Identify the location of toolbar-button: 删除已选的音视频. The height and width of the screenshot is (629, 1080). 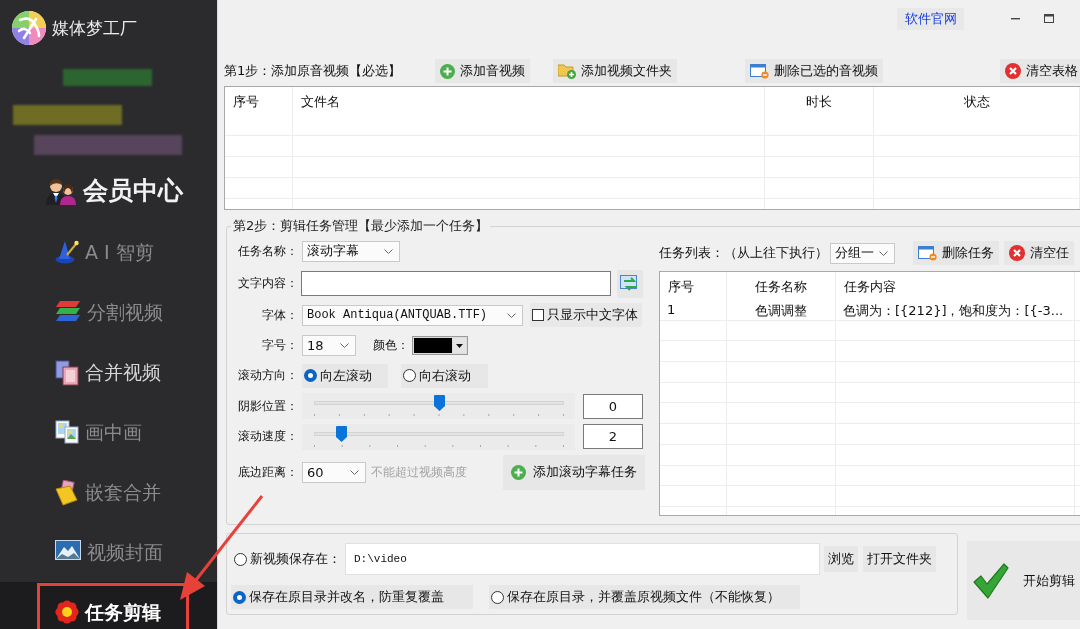
(814, 71).